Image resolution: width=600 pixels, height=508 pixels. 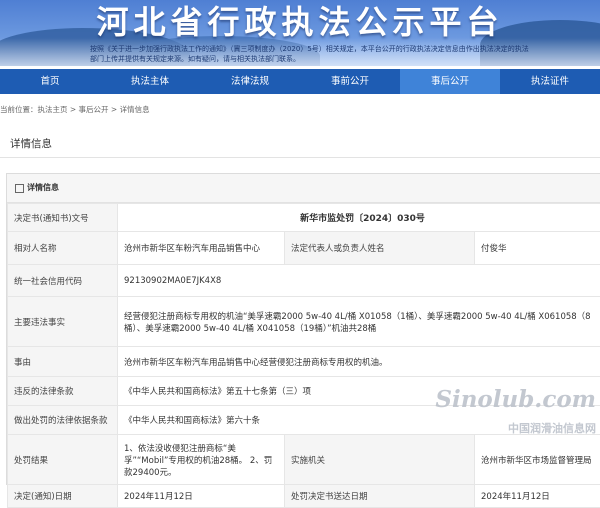 What do you see at coordinates (359, 420) in the screenshot?
I see `penalty-basis-value: 《中华人民共和国商标法》第六十条` at bounding box center [359, 420].